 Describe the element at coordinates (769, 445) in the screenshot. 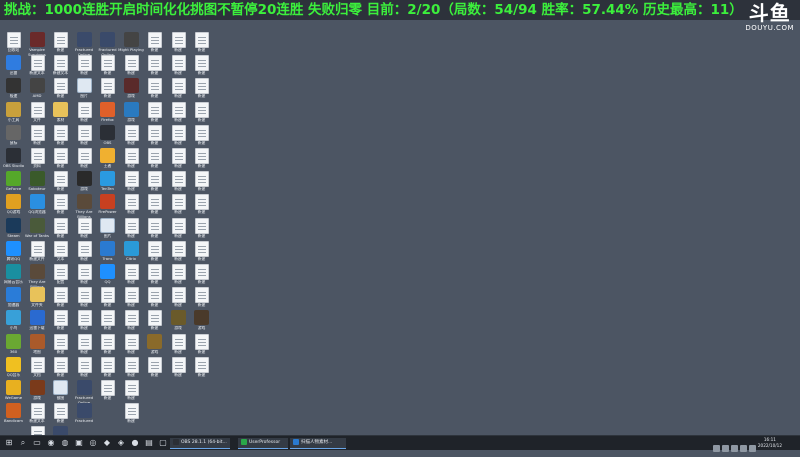

I see `clock-date: 2022/10/12` at that location.